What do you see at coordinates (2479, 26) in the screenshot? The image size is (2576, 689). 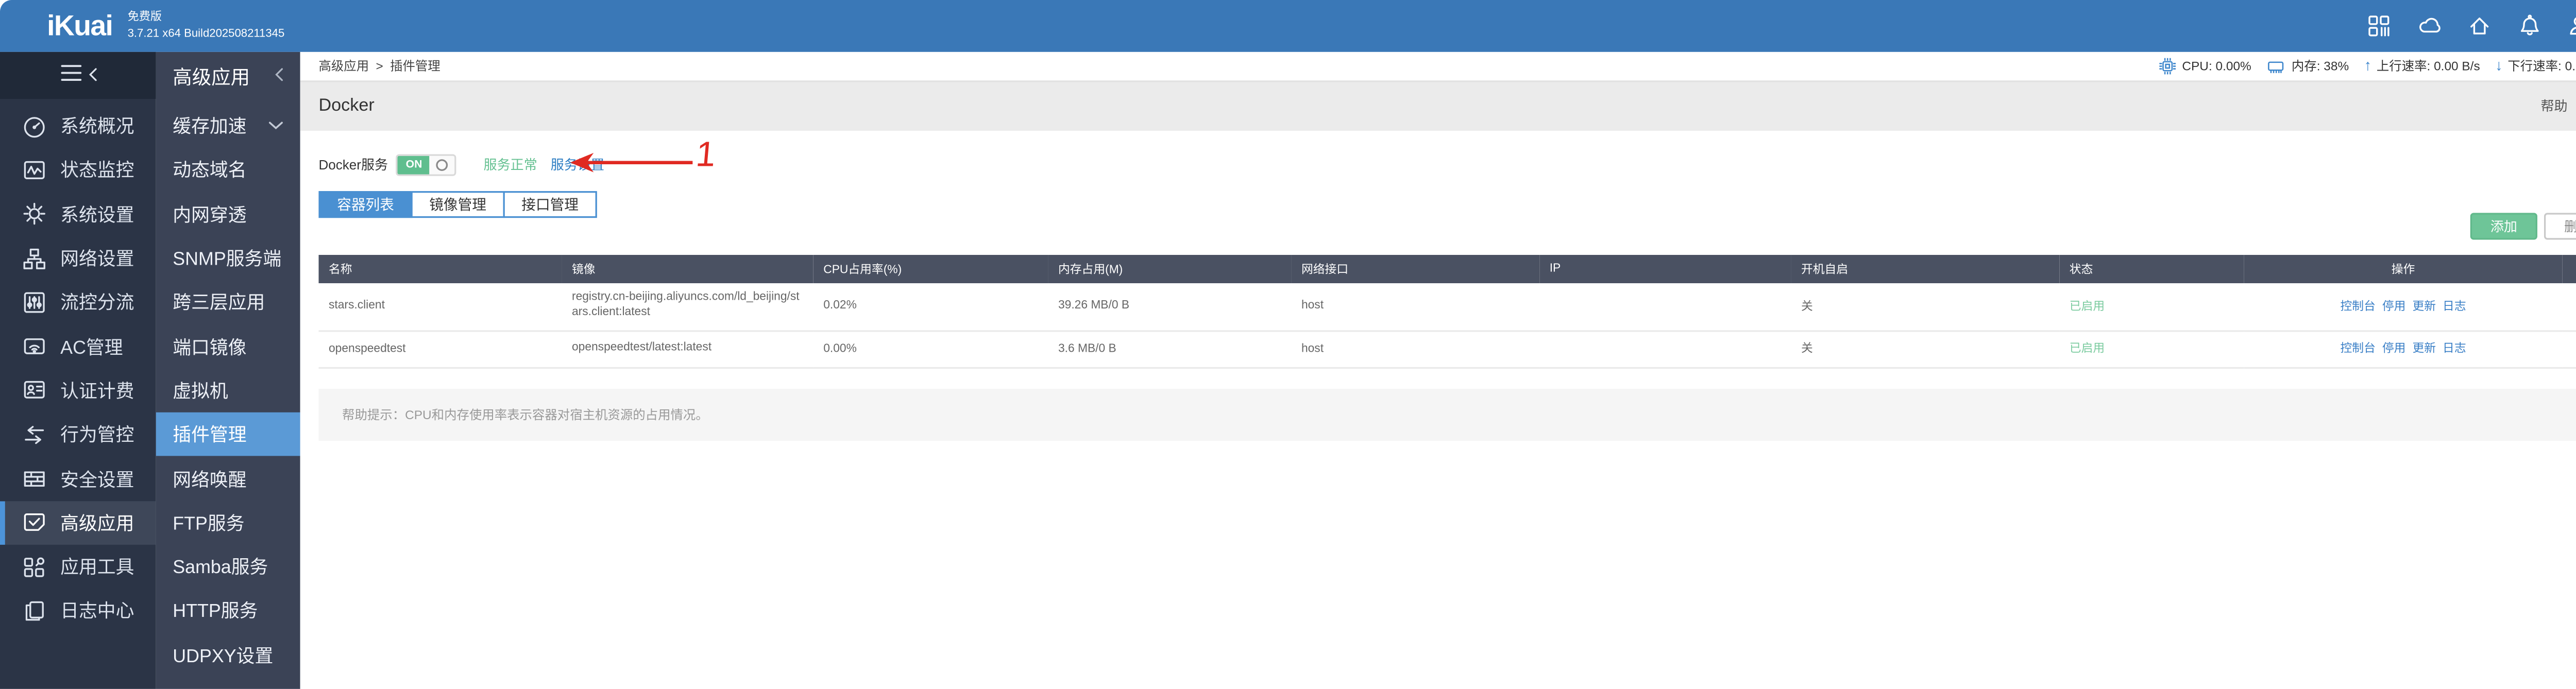 I see `home-icon` at bounding box center [2479, 26].